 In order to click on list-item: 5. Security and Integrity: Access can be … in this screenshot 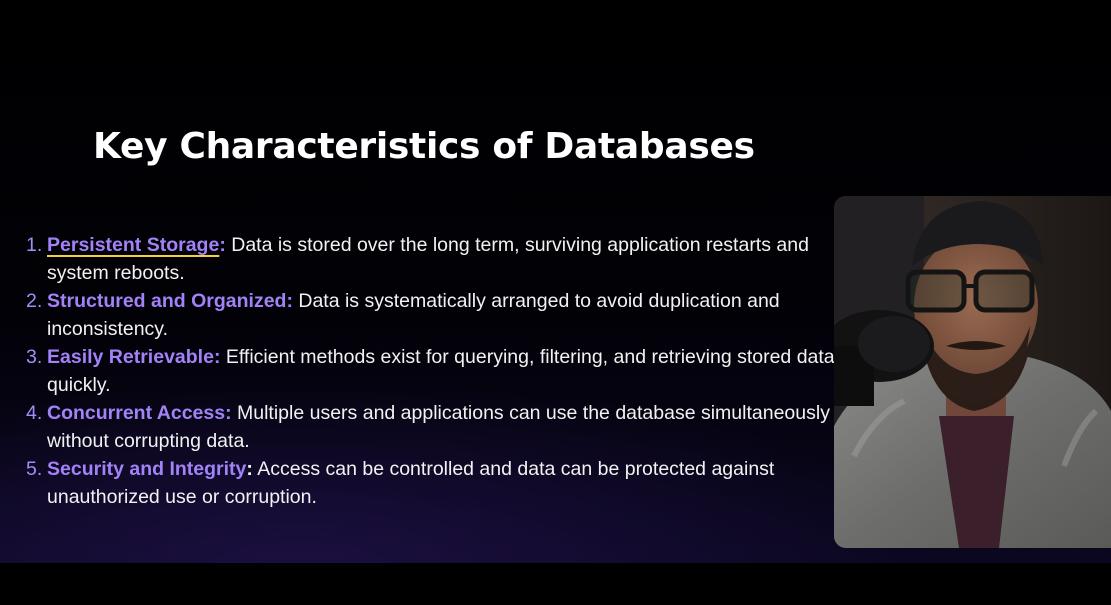, I will do `click(431, 483)`.